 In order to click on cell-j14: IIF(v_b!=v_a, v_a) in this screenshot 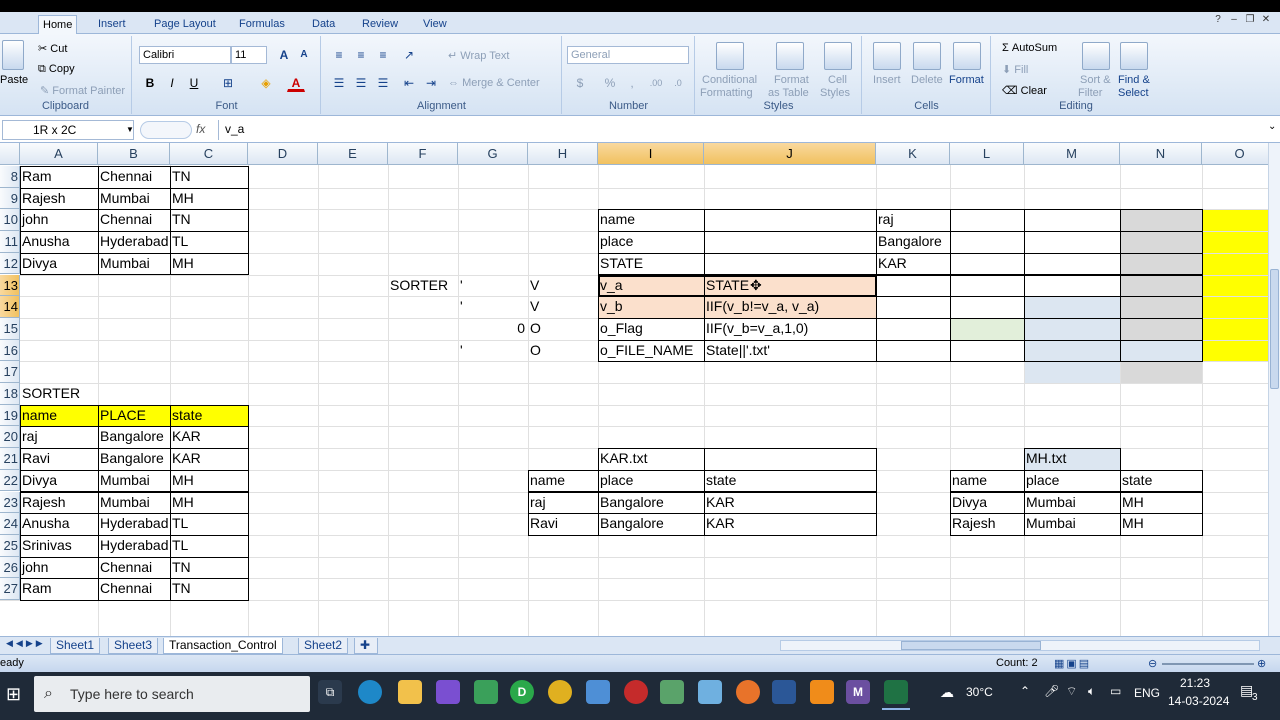, I will do `click(790, 307)`.